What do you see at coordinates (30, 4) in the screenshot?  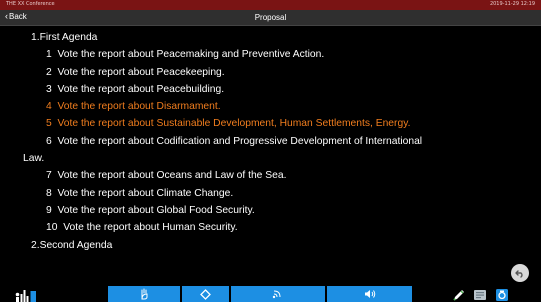 I see `status-bar-left-text: THE XX Conference` at bounding box center [30, 4].